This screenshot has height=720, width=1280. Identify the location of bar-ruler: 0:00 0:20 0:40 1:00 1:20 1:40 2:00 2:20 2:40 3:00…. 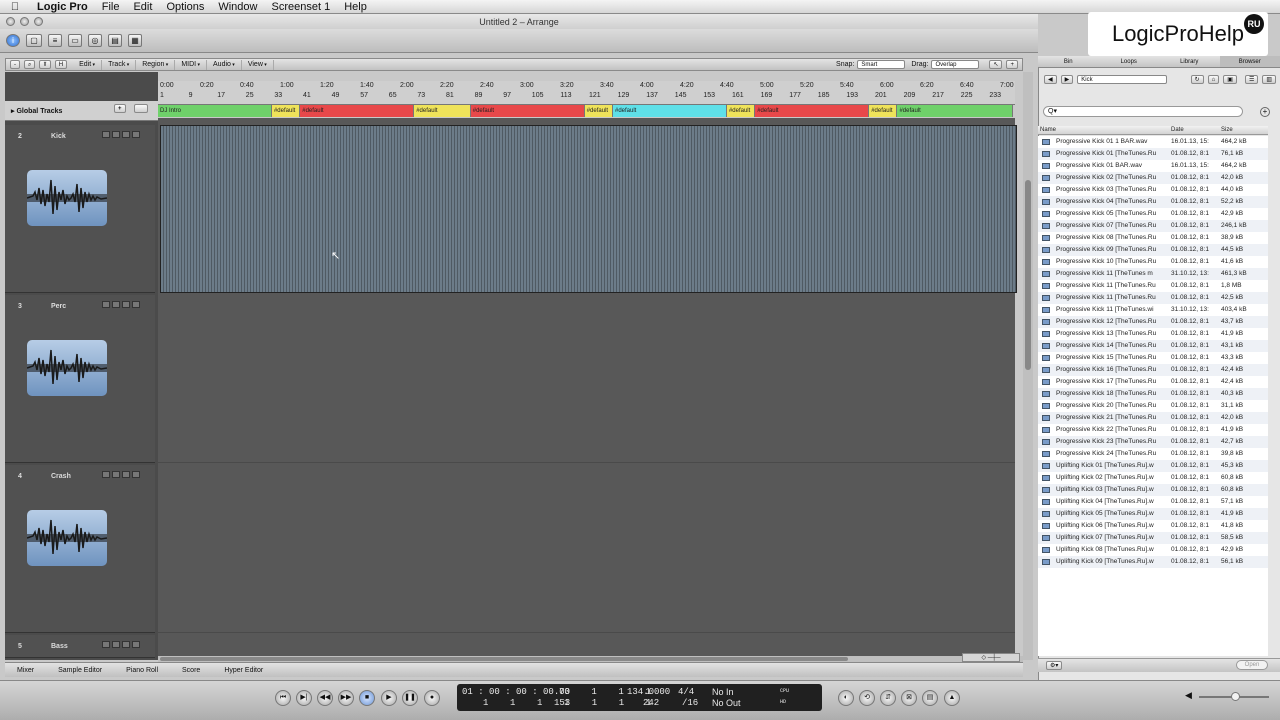
(586, 93).